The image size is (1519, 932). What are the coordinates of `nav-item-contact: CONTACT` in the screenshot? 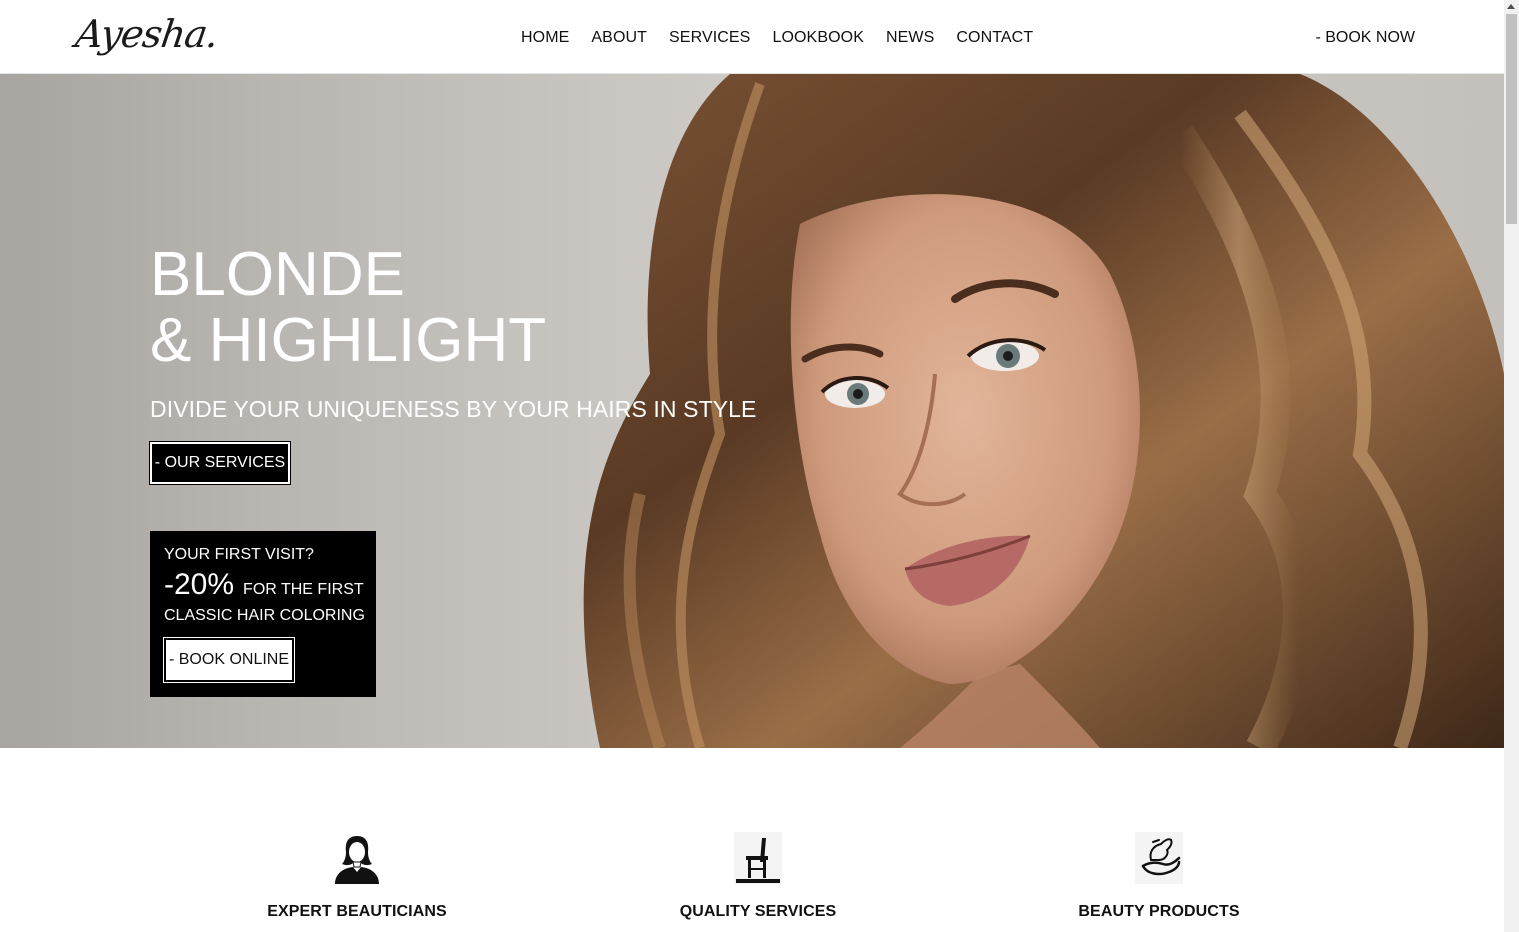 It's located at (994, 38).